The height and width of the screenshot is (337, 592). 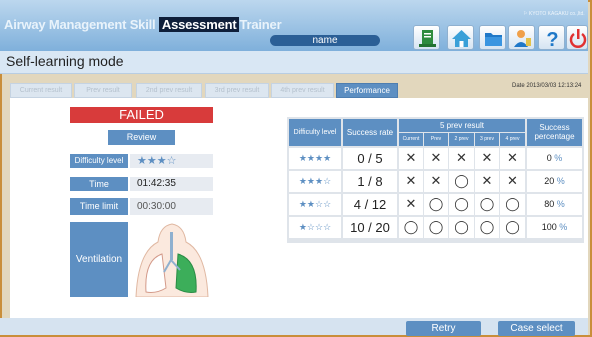 I want to click on header-prev: Prev, so click(x=436, y=139).